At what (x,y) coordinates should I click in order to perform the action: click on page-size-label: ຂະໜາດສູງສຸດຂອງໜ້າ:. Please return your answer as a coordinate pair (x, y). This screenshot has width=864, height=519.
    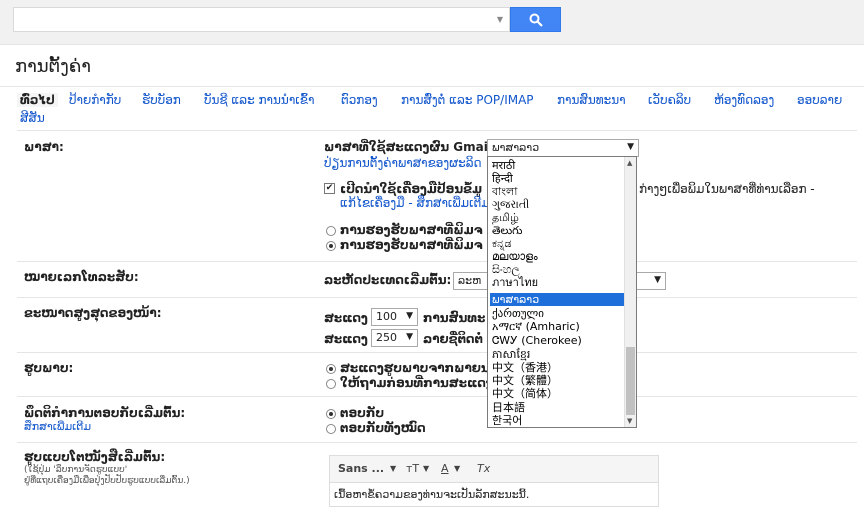
    Looking at the image, I should click on (93, 313).